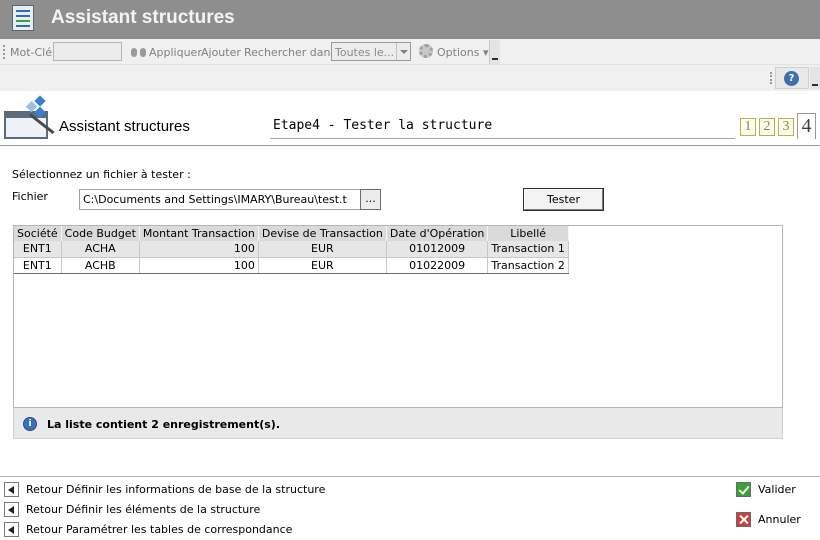 Image resolution: width=820 pixels, height=540 pixels. I want to click on close-icon, so click(743, 519).